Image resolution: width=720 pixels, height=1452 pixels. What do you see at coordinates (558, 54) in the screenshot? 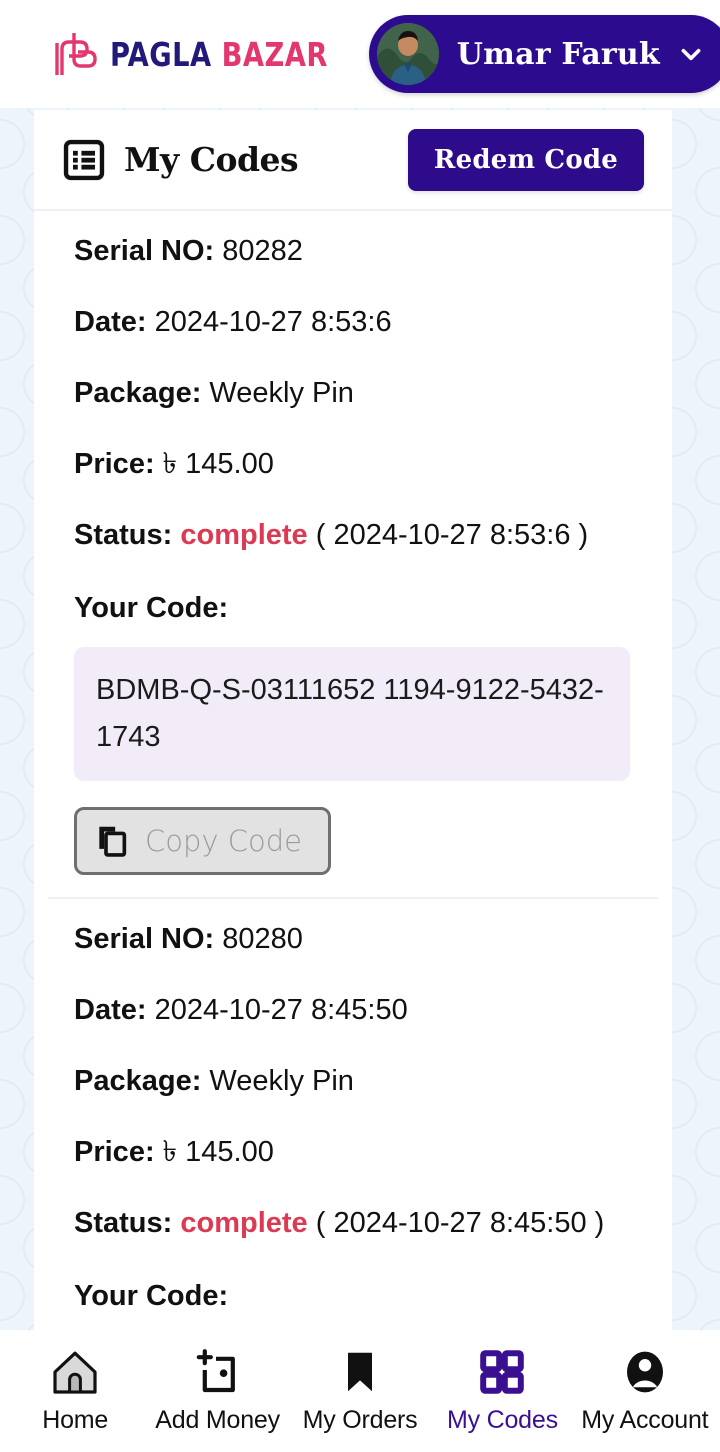
I see `user-name-label: Umar Faruk` at bounding box center [558, 54].